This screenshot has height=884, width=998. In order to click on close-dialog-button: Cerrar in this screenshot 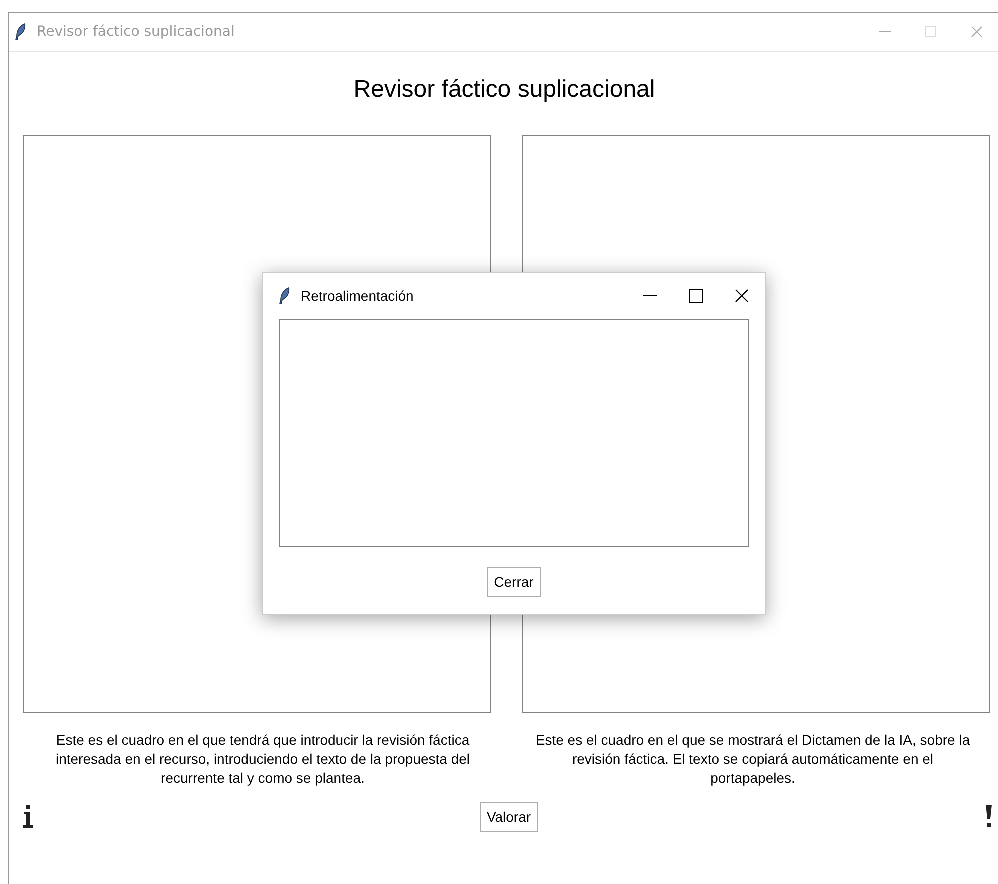, I will do `click(514, 582)`.